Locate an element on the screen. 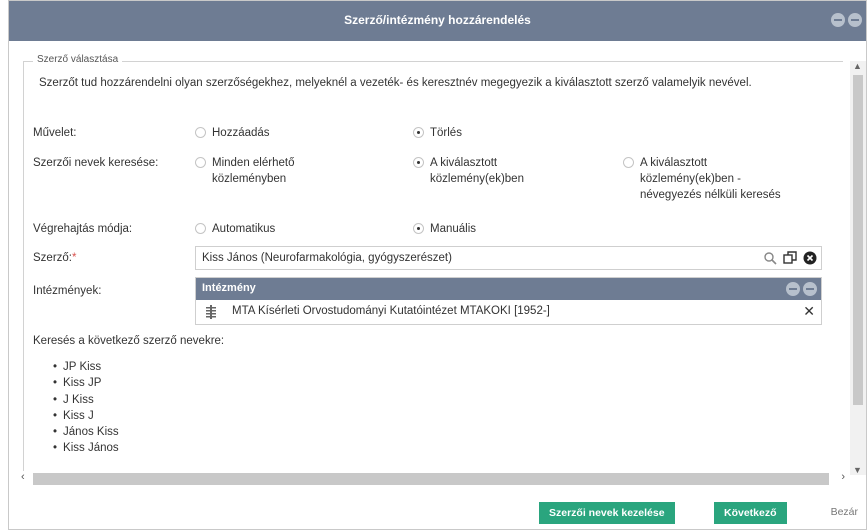  list-item: JP Kiss is located at coordinates (86, 367).